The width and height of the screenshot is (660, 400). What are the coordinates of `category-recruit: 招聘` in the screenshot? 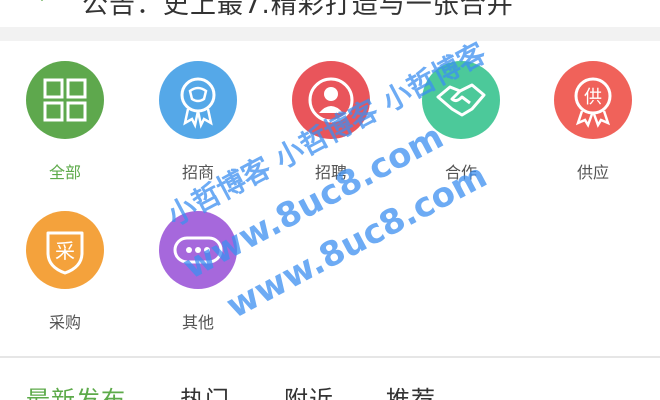 It's located at (331, 121).